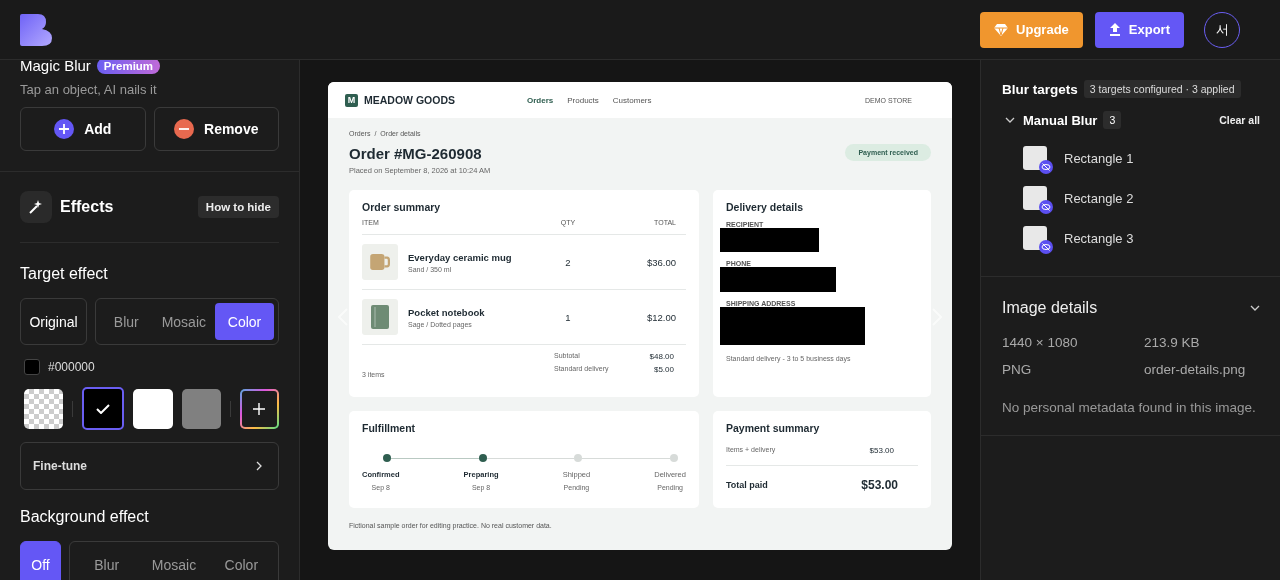 The width and height of the screenshot is (1280, 580). I want to click on card-title: Fulfillment, so click(389, 428).